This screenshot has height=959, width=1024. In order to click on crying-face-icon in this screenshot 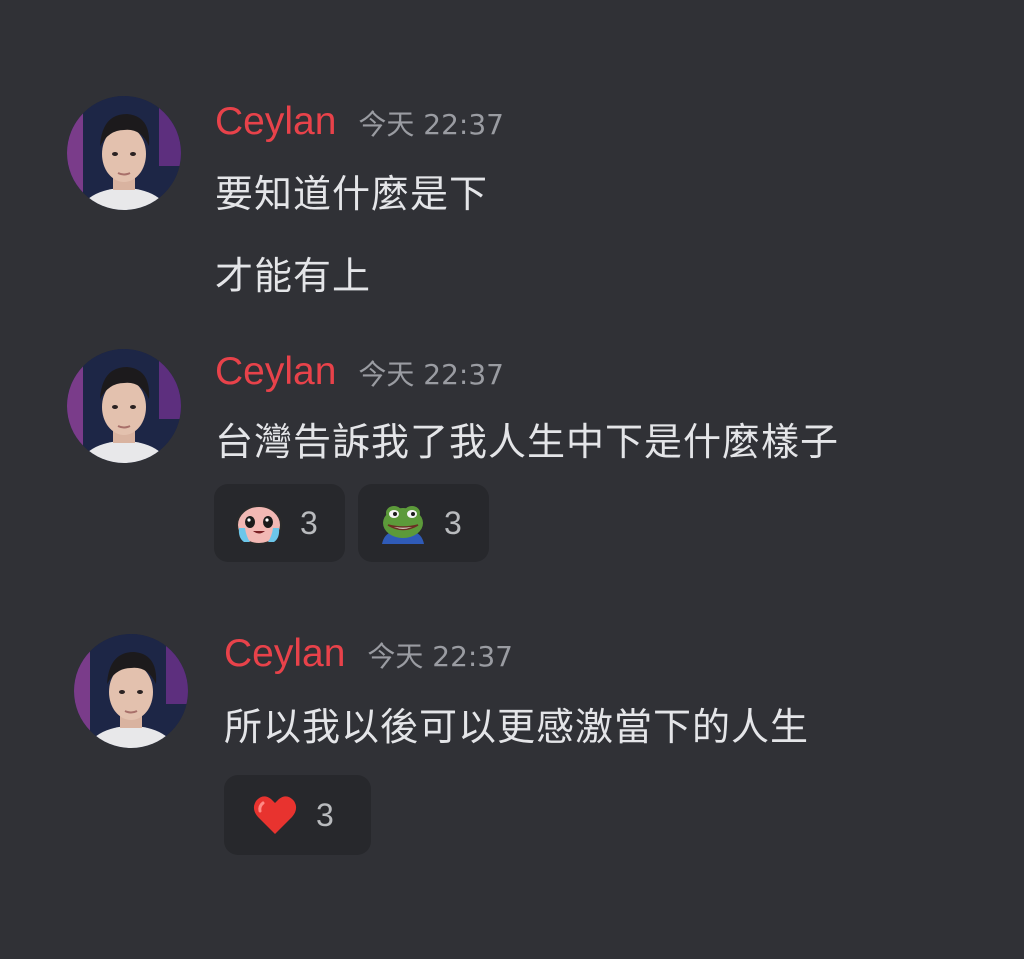, I will do `click(259, 525)`.